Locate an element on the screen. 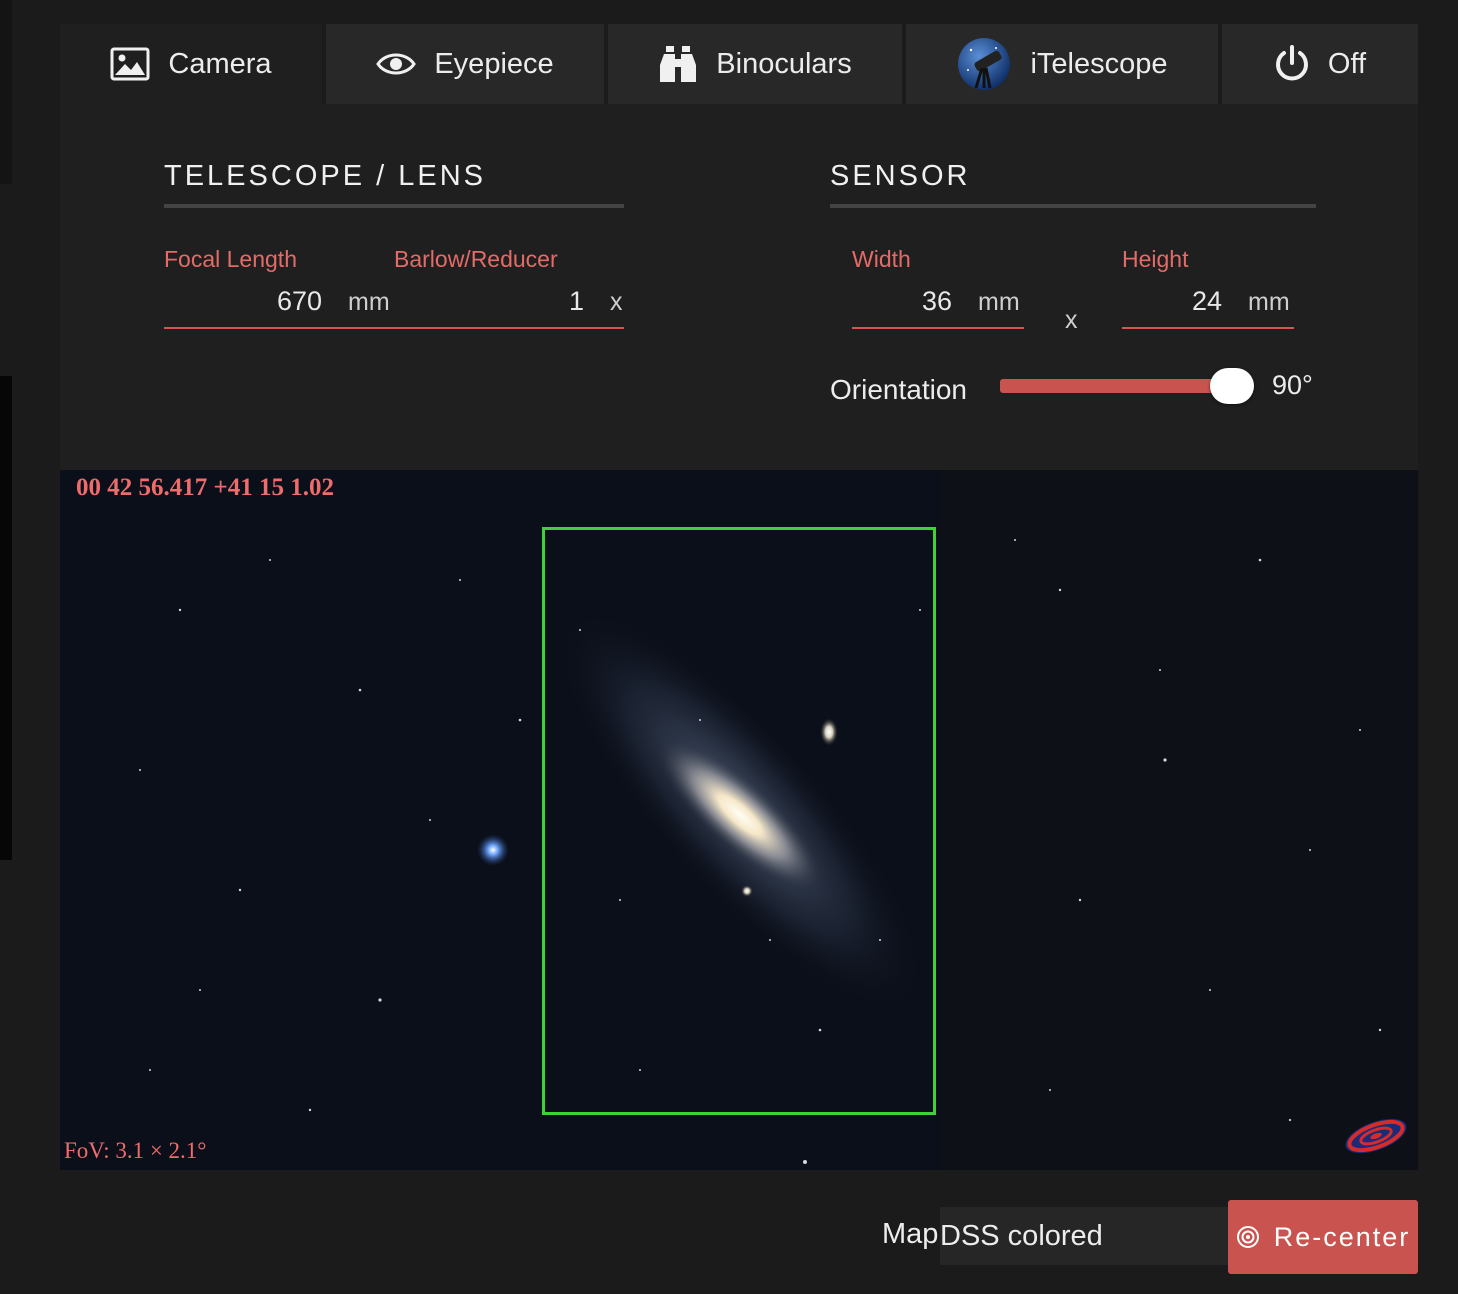 The height and width of the screenshot is (1294, 1458). sensor-width-unit: mm is located at coordinates (999, 302).